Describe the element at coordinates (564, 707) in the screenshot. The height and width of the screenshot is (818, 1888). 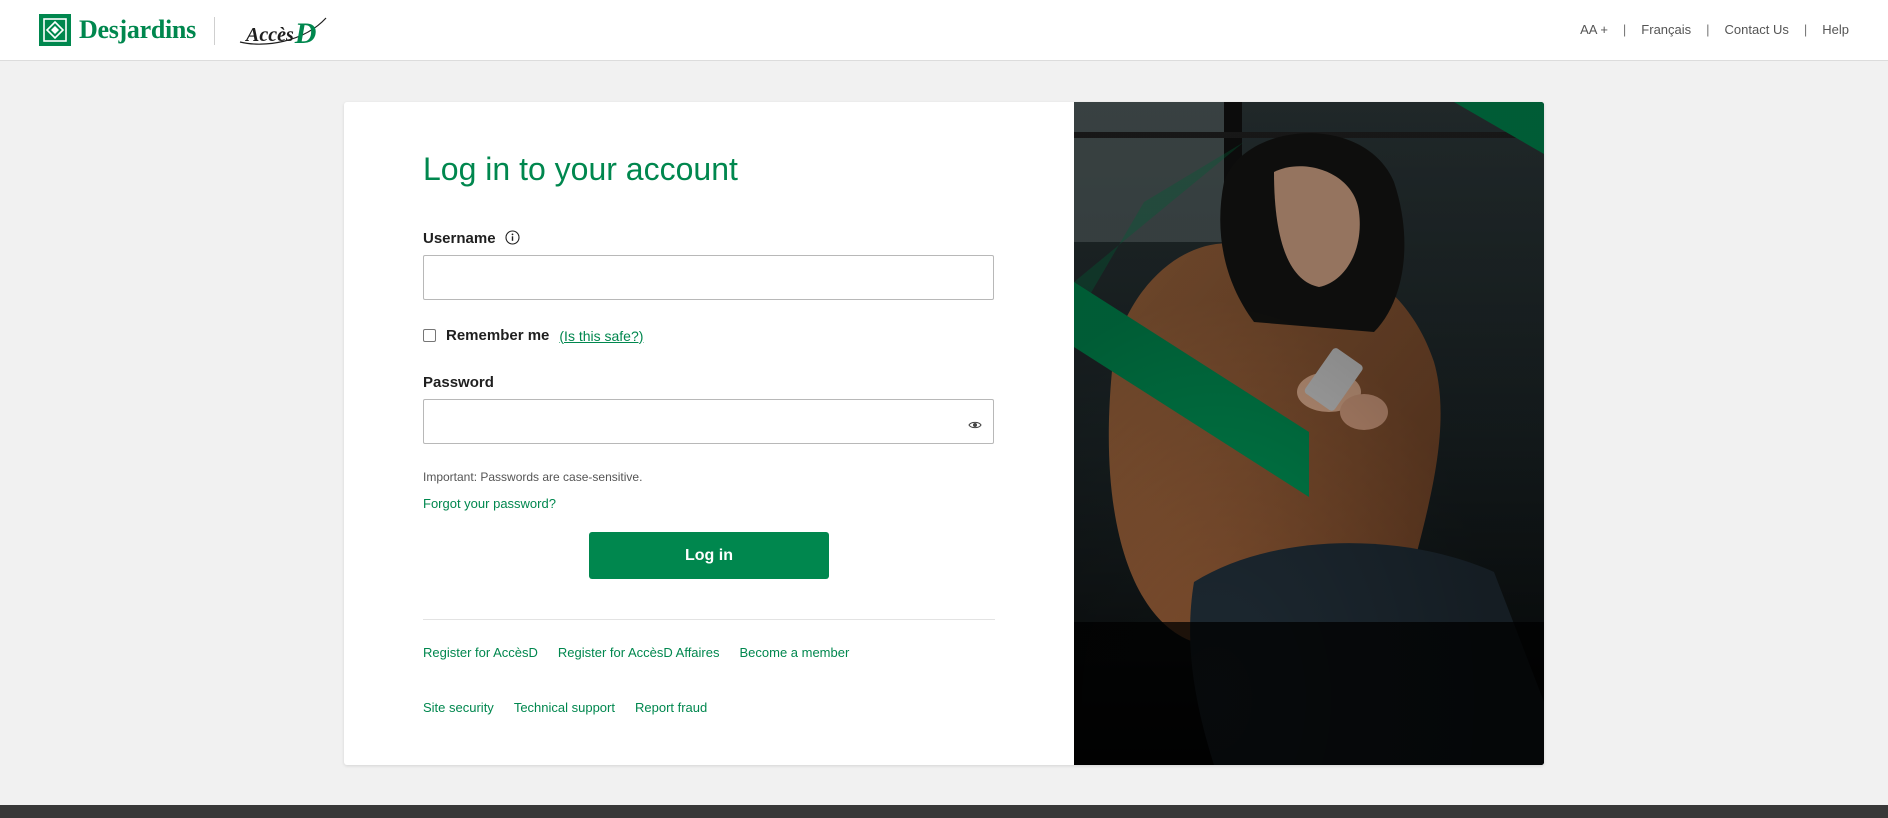
I see `technical-support-link: Technical support` at that location.